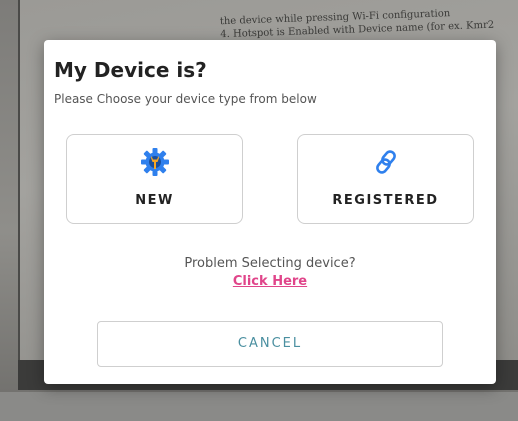 This screenshot has height=421, width=518. What do you see at coordinates (154, 179) in the screenshot?
I see `new-device-button: NEW` at bounding box center [154, 179].